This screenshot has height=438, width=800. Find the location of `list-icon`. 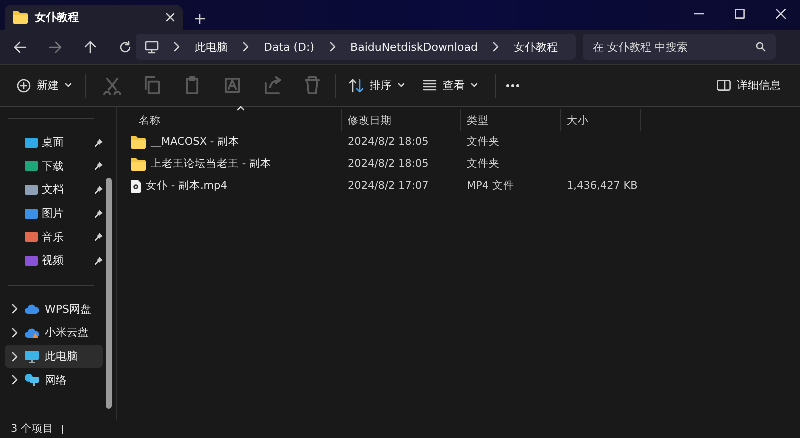

list-icon is located at coordinates (430, 85).